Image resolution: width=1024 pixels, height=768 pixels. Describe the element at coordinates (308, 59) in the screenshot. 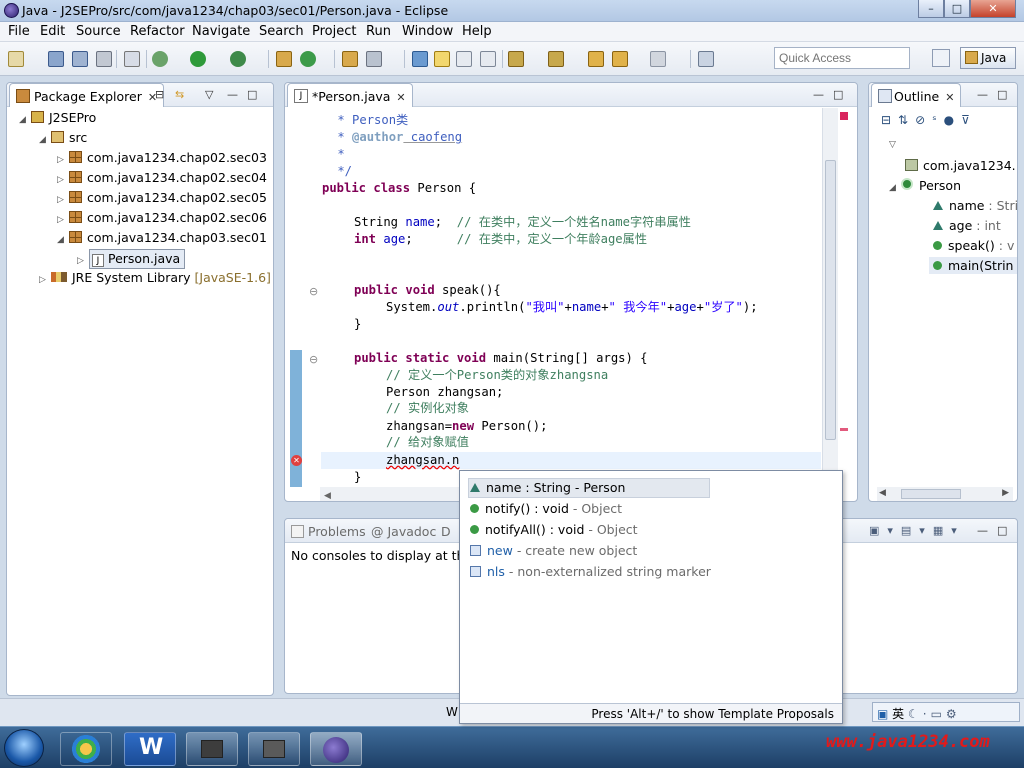

I see `new-class-icon` at that location.